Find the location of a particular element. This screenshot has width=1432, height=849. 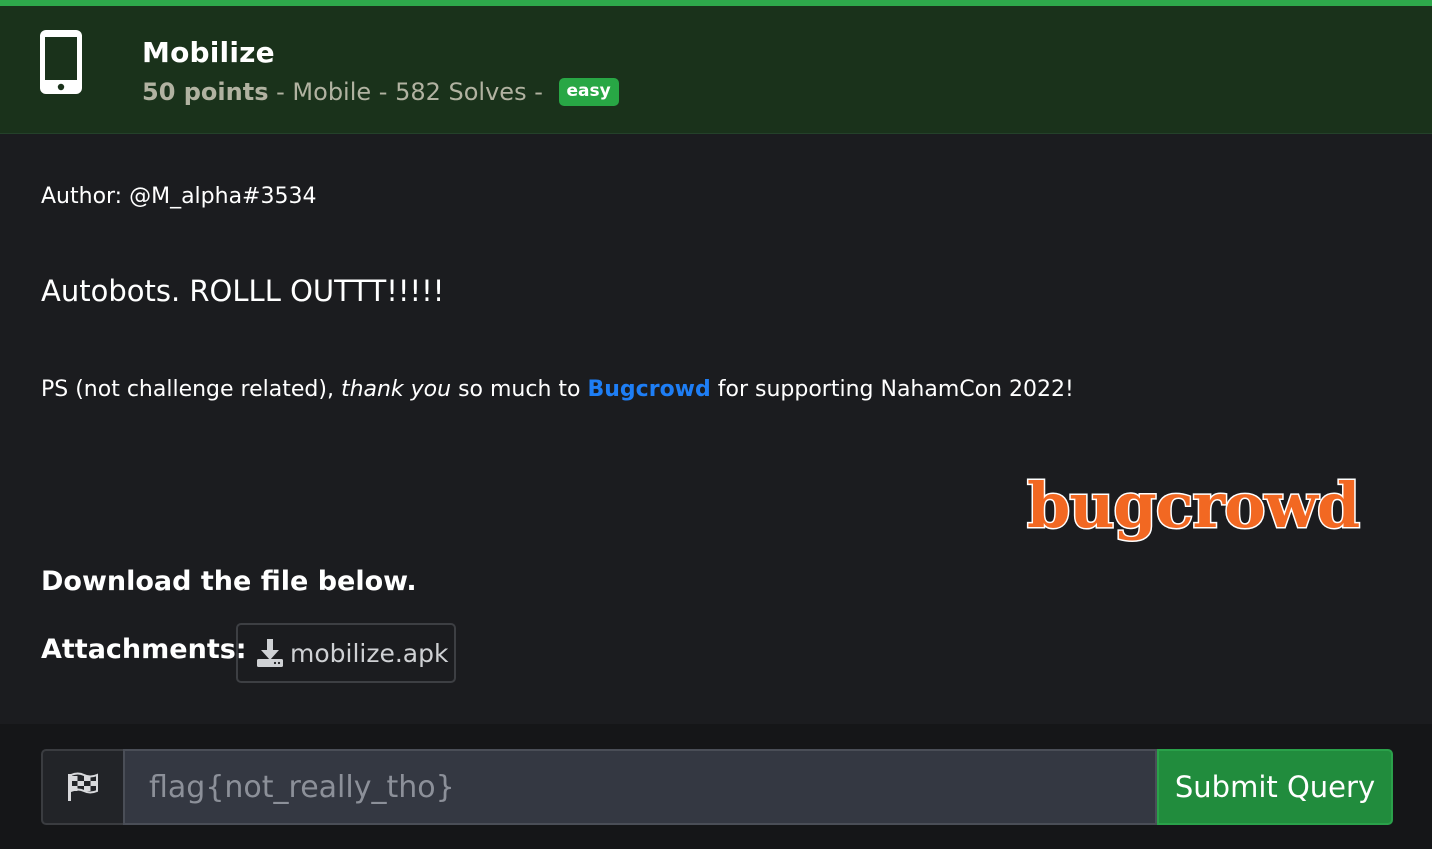

checkered-flag-icon is located at coordinates (83, 786).